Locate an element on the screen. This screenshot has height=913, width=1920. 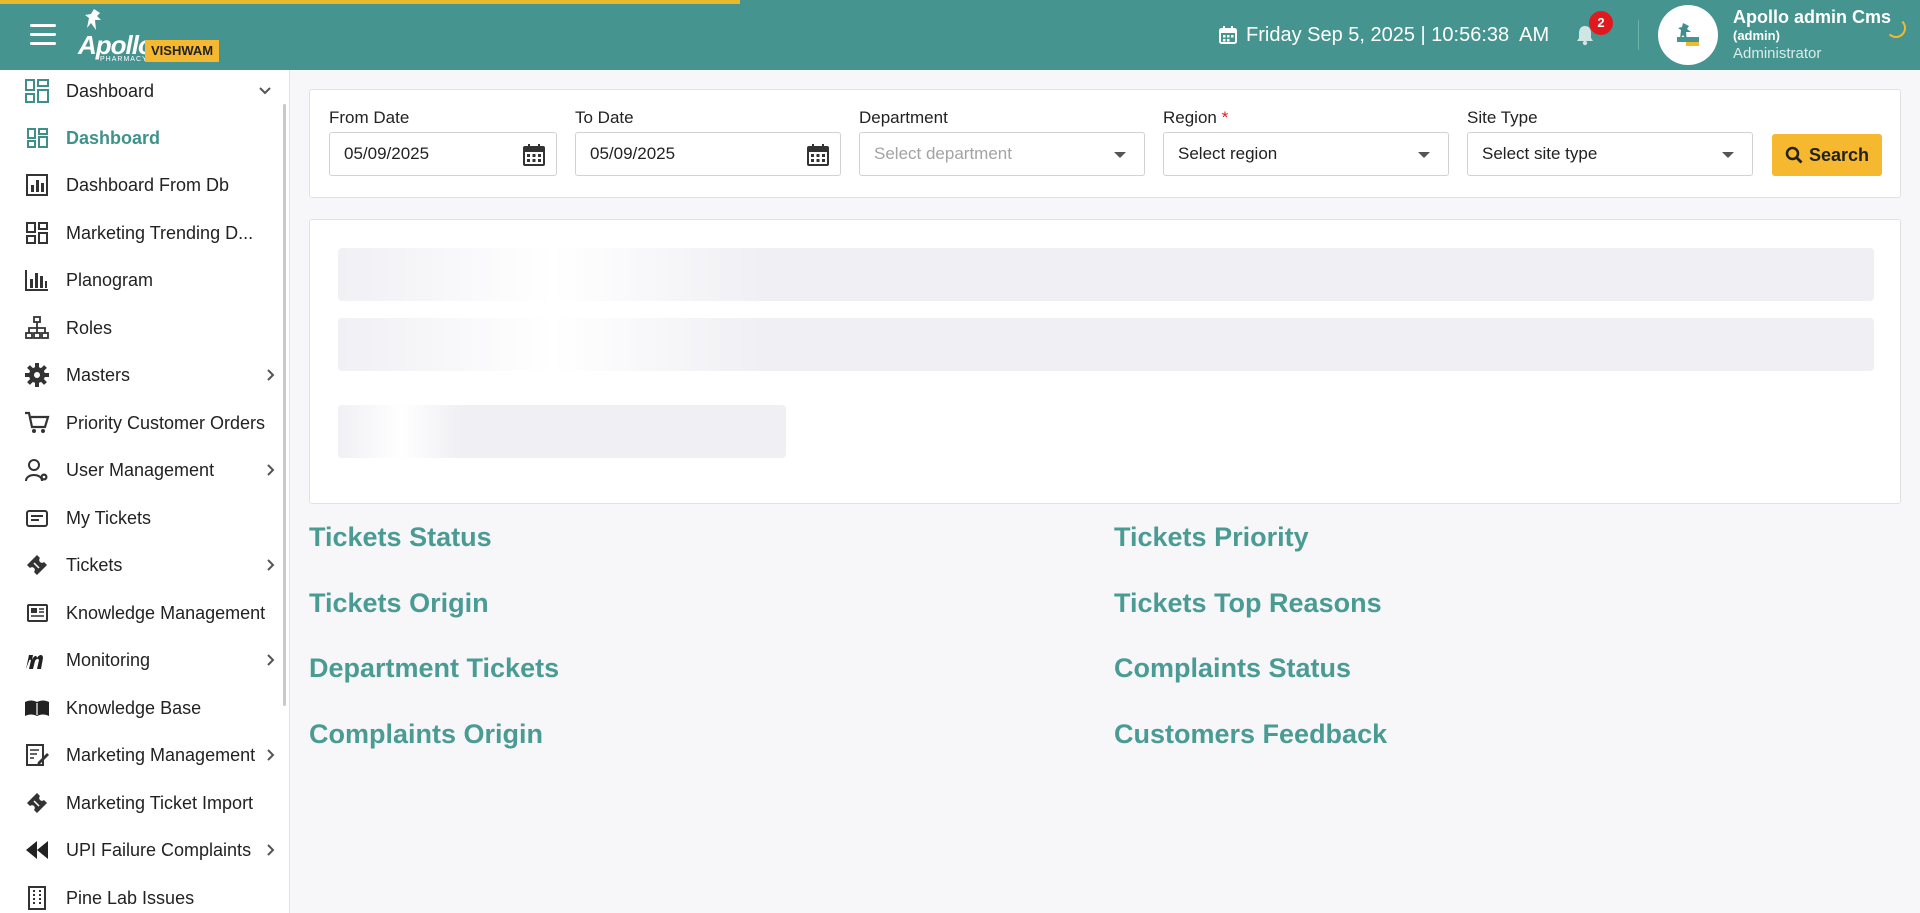
user-role: Administrator is located at coordinates (1777, 53).